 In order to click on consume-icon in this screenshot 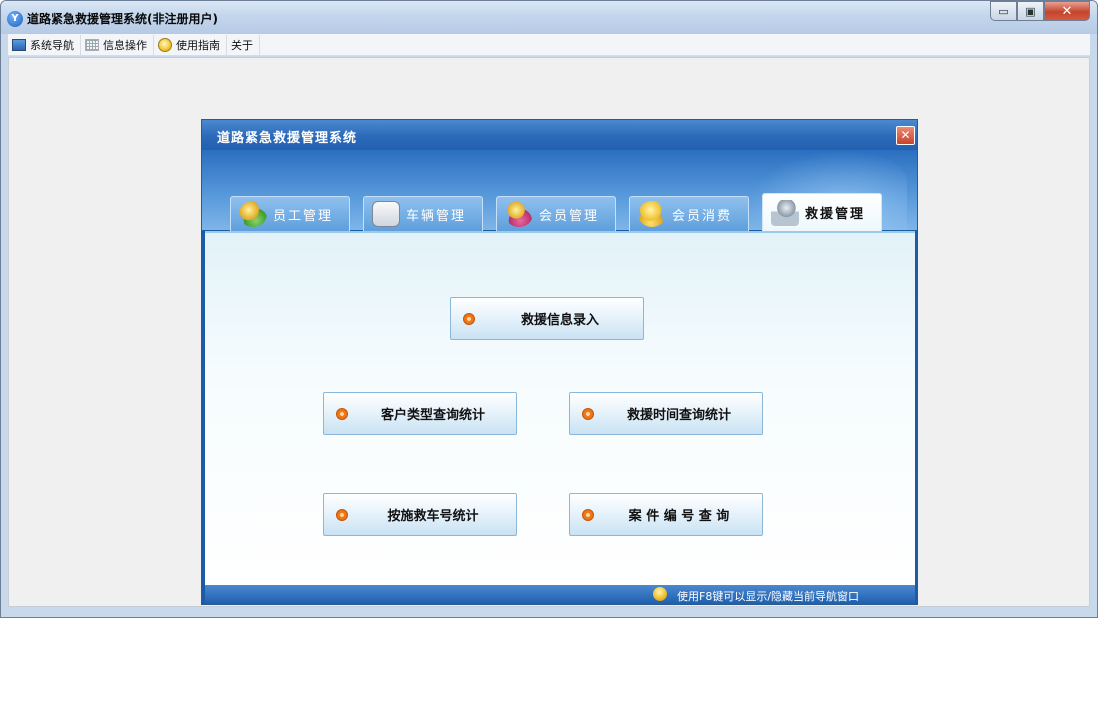, I will do `click(652, 214)`.